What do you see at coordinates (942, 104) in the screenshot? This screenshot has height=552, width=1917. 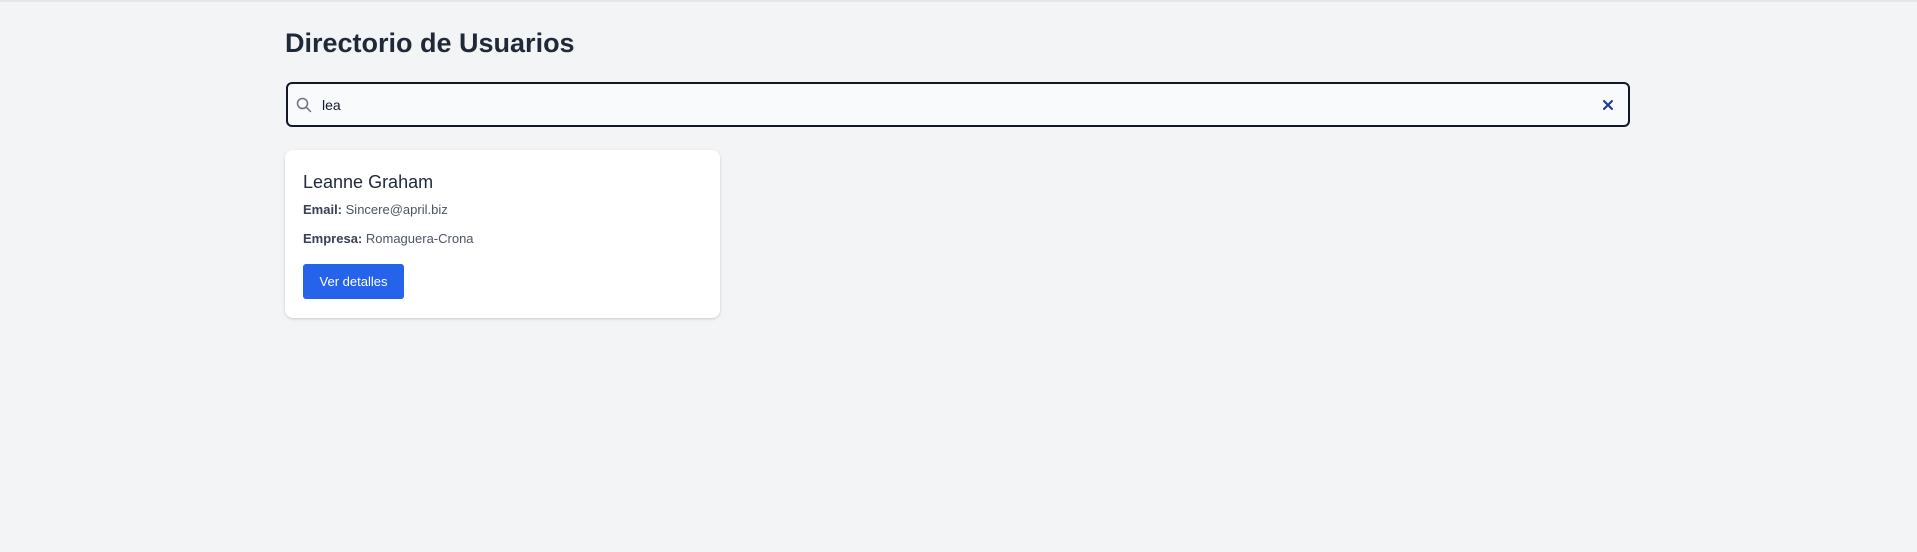 I see `search-input` at bounding box center [942, 104].